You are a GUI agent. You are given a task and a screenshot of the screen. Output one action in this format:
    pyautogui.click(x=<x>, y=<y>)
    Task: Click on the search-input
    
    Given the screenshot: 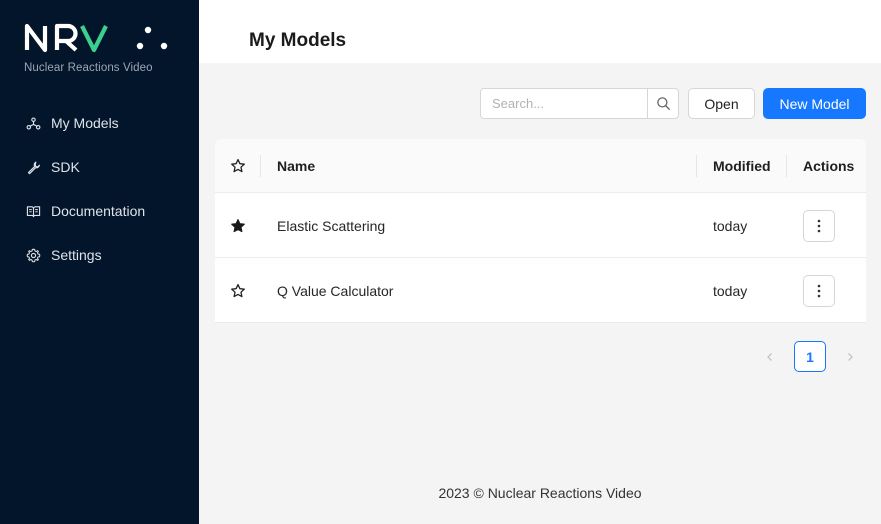 What is the action you would take?
    pyautogui.click(x=564, y=103)
    